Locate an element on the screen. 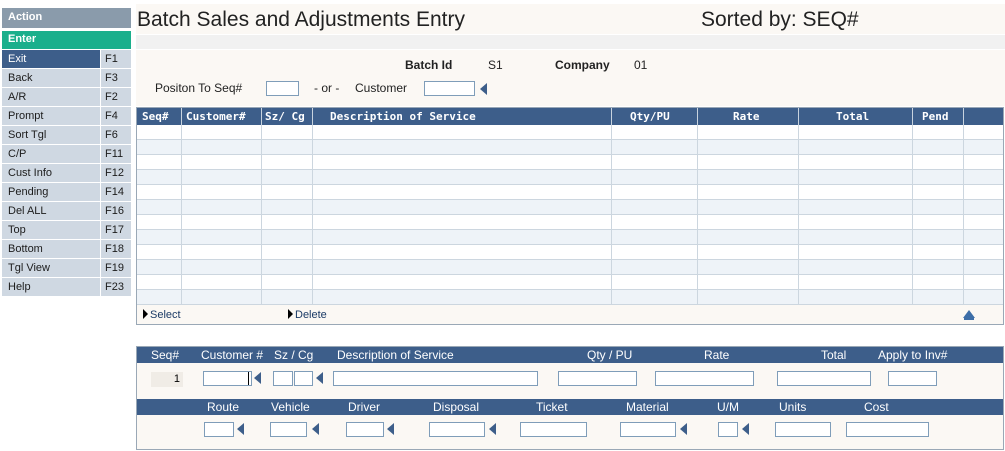  col-header-qty: Qty/PU is located at coordinates (655, 116).